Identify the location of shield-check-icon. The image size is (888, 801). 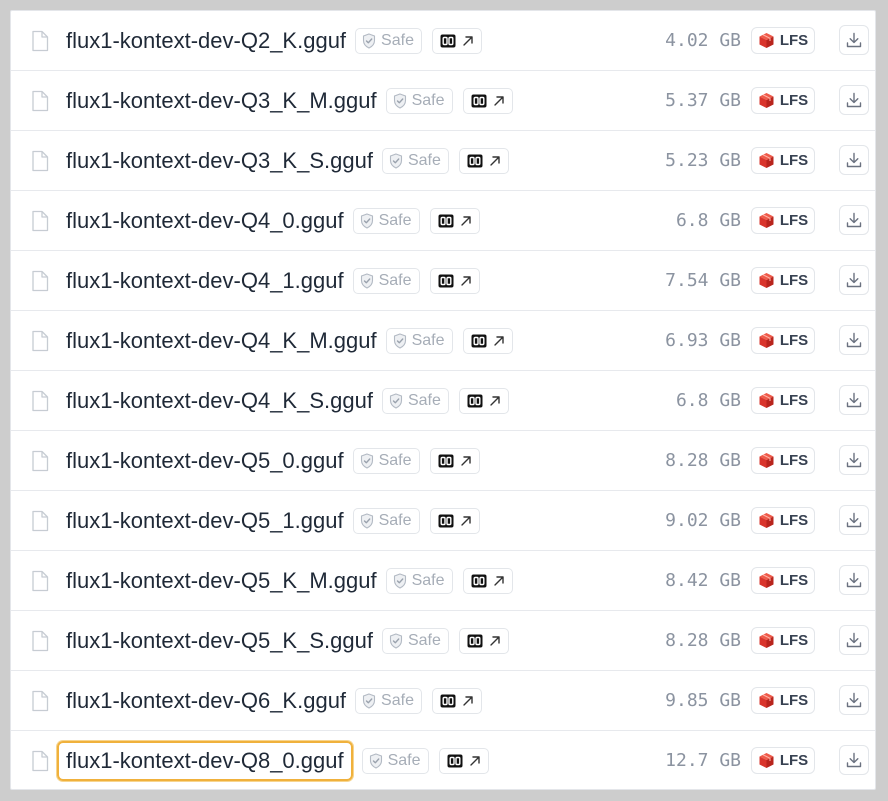
(396, 641).